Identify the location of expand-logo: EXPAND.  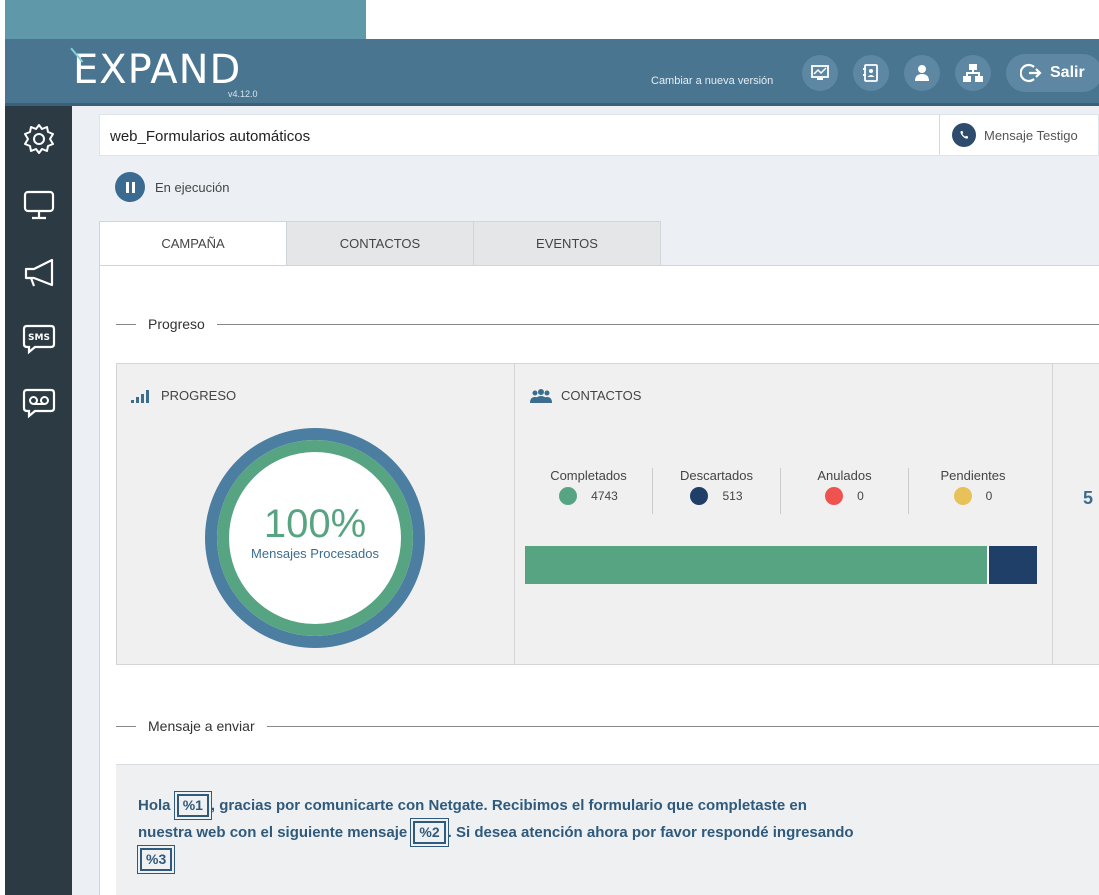
(156, 65).